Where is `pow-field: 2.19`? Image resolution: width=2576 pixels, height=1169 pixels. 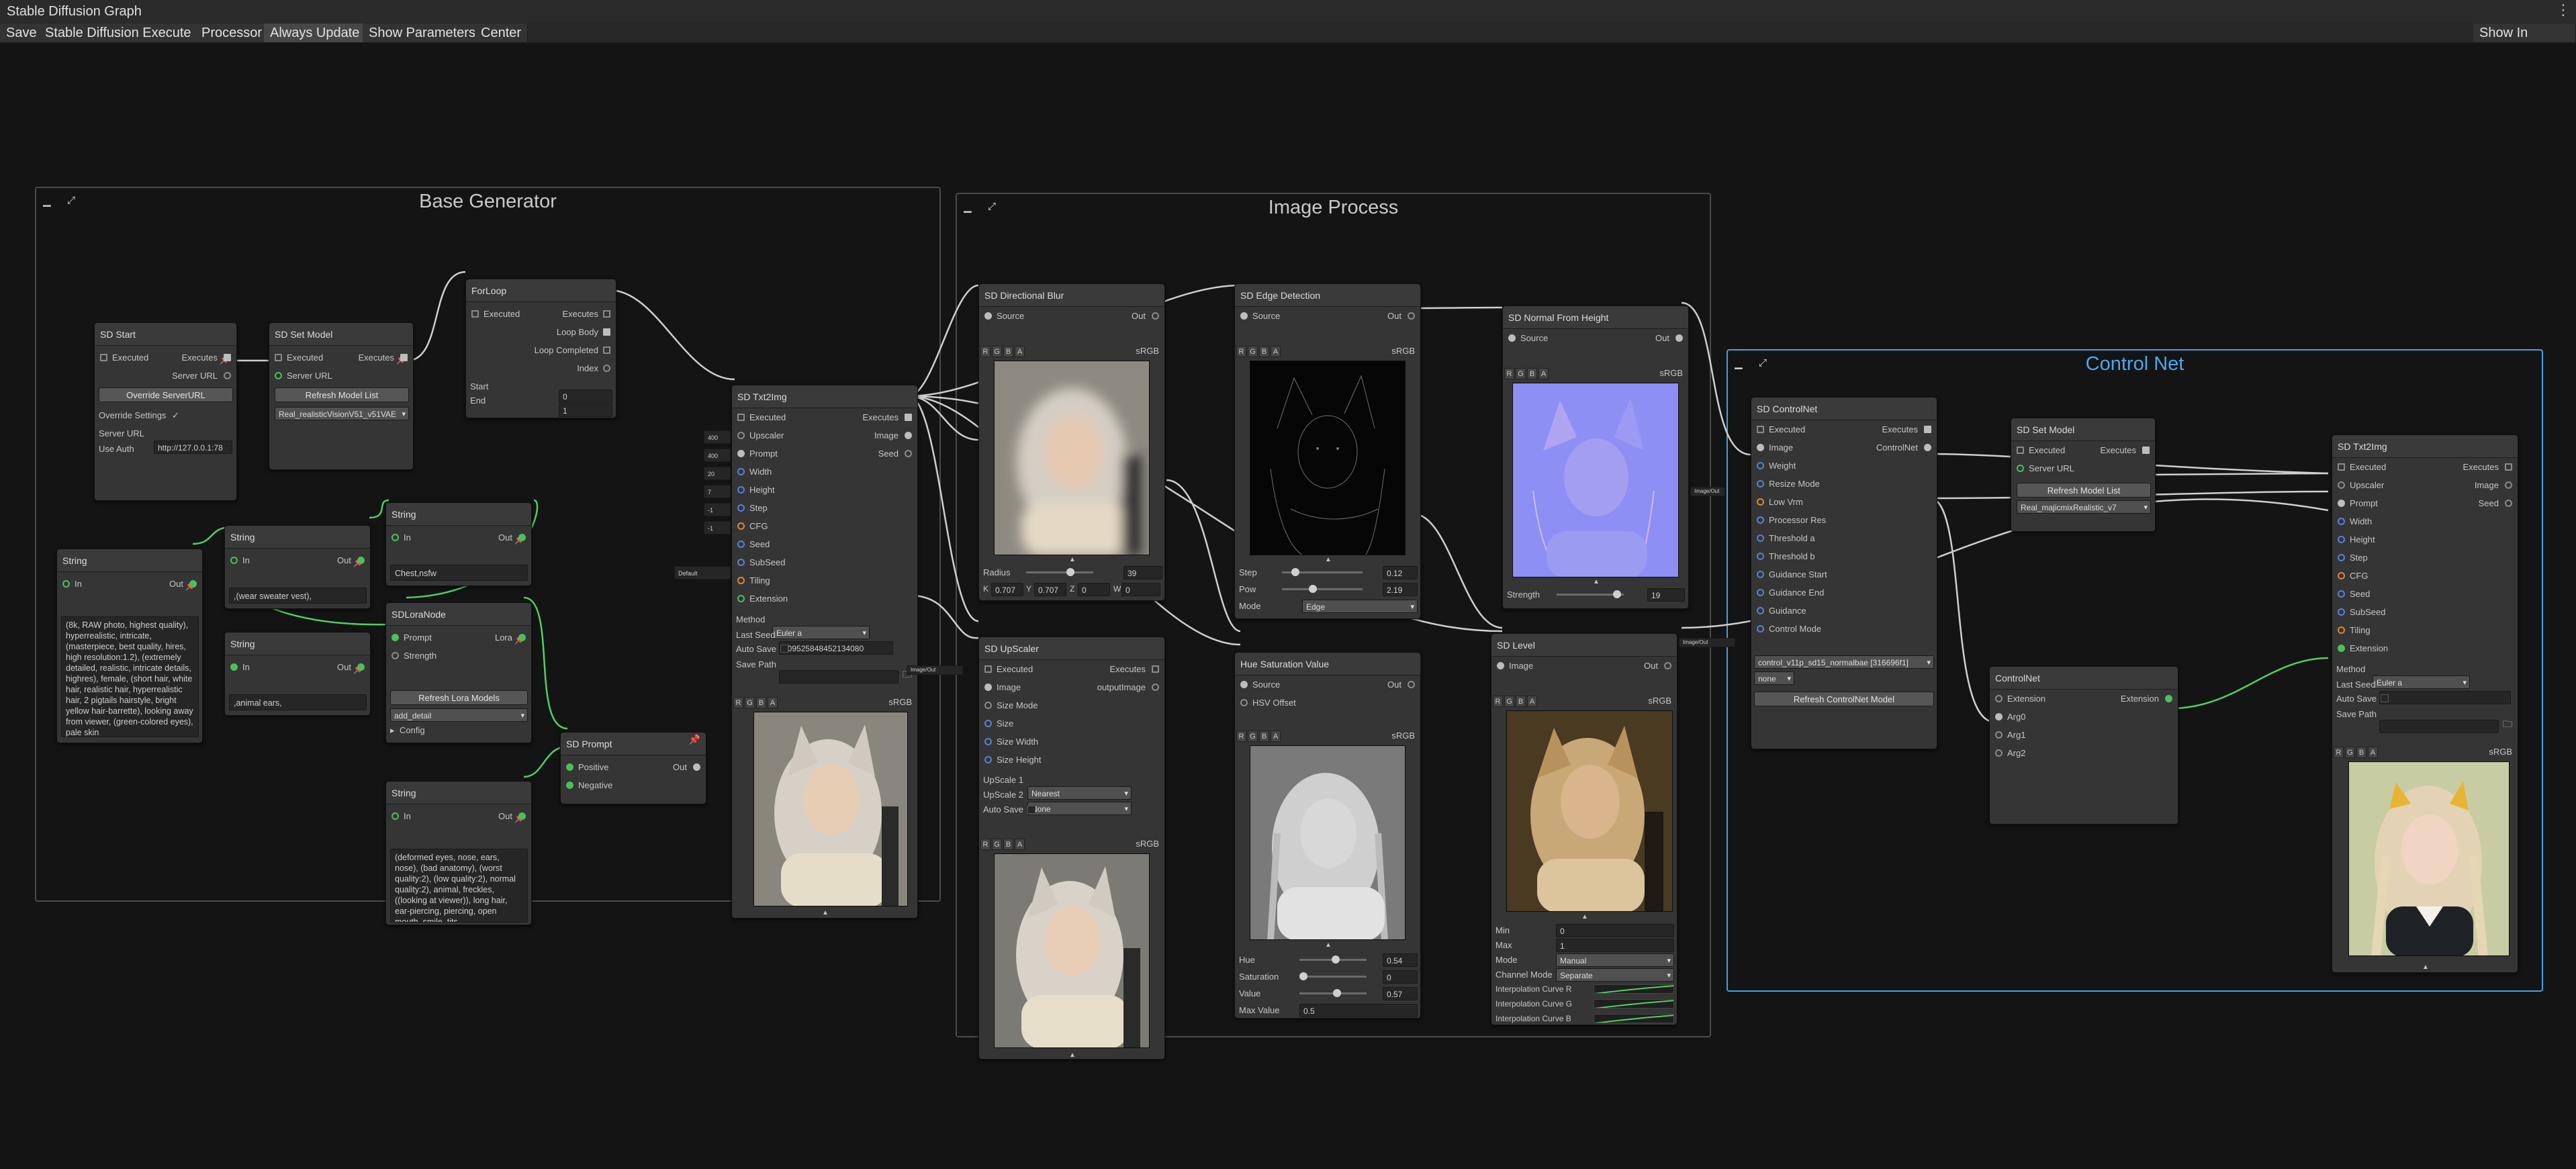
pow-field: 2.19 is located at coordinates (1400, 589).